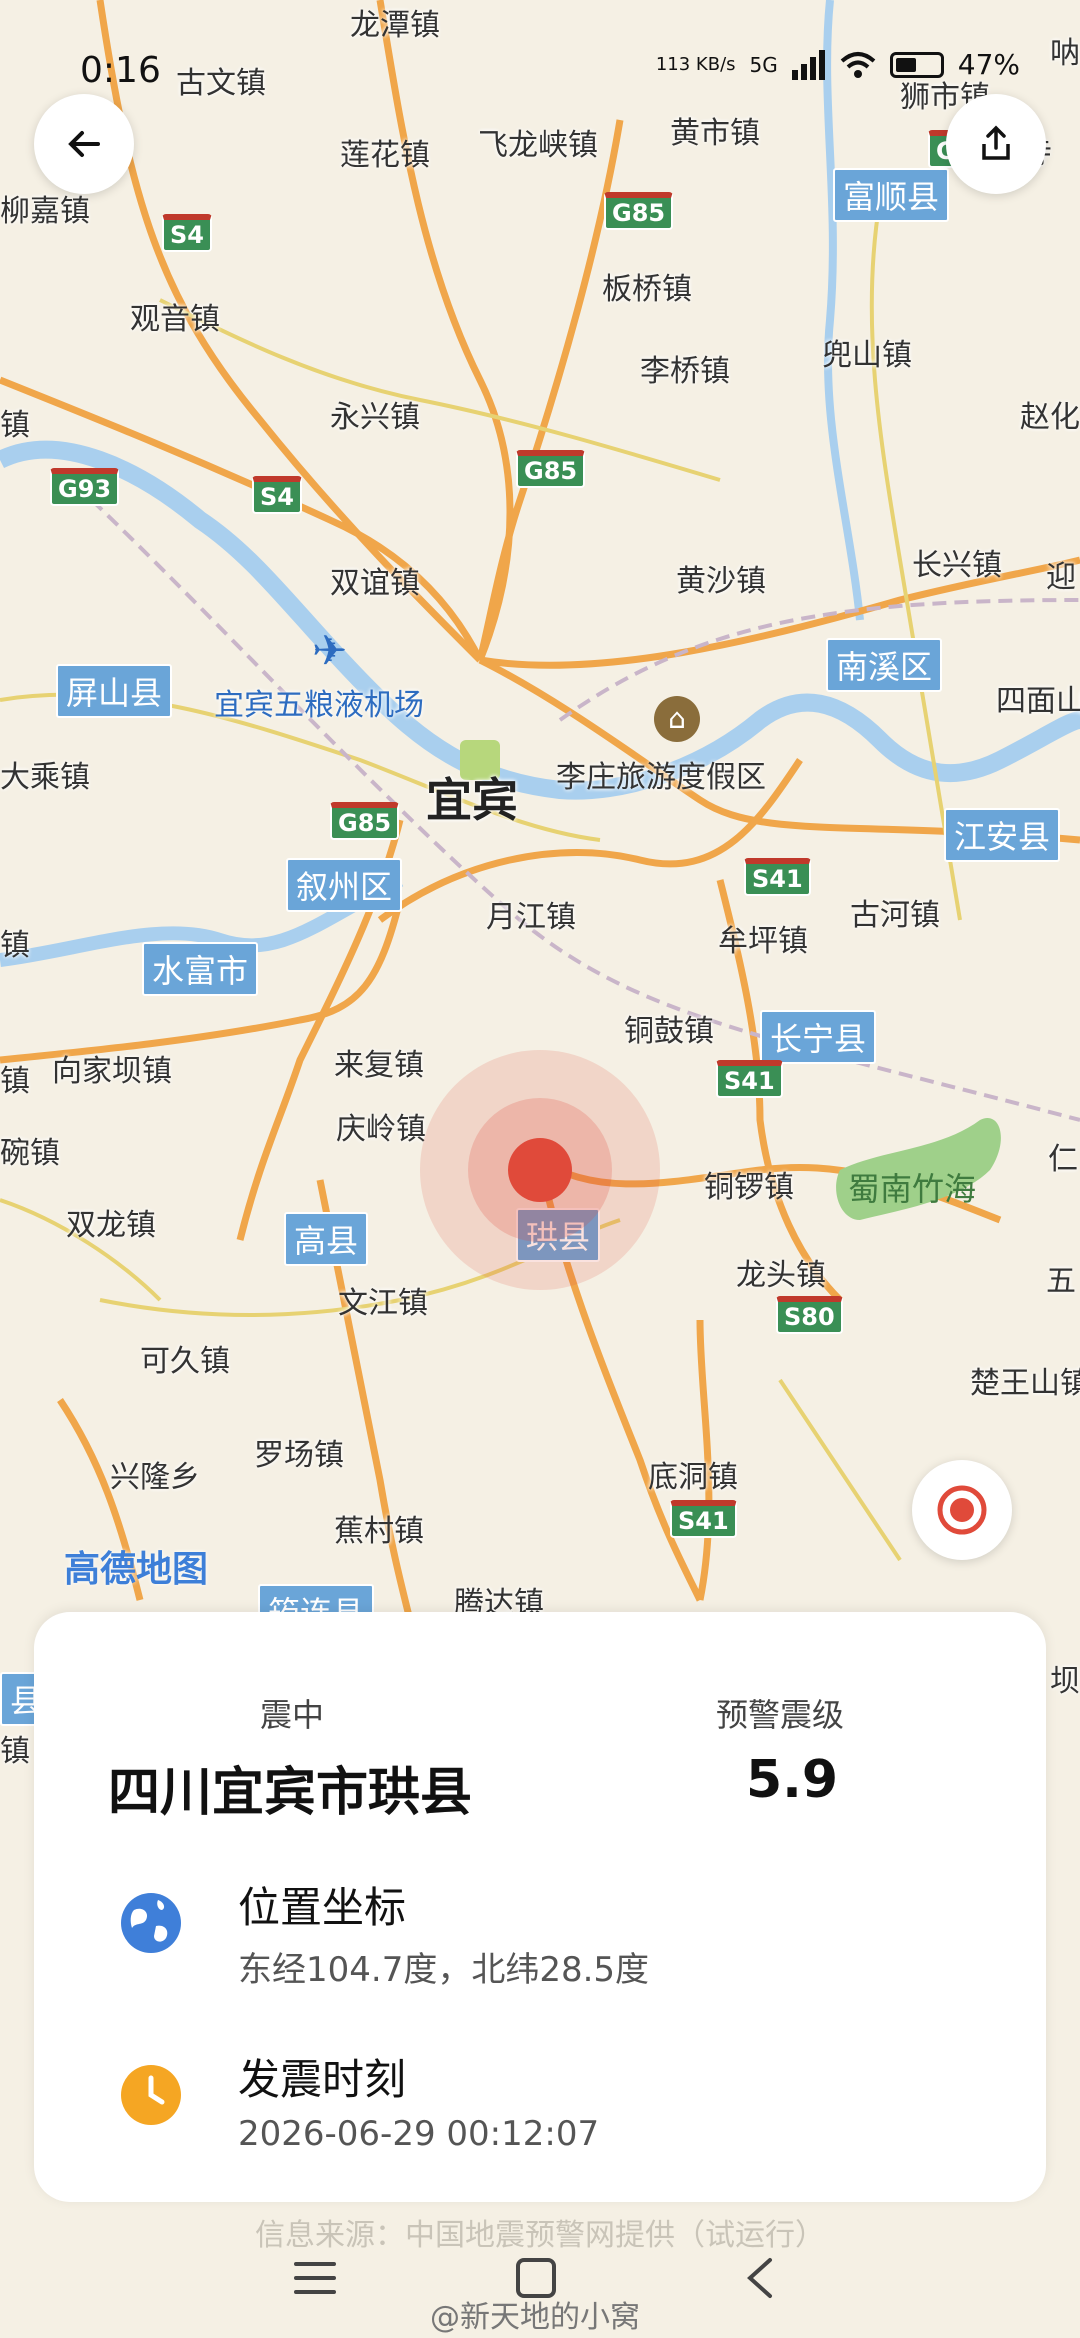 The width and height of the screenshot is (1080, 2338). What do you see at coordinates (749, 1187) in the screenshot?
I see `map-label: 铜锣镇` at bounding box center [749, 1187].